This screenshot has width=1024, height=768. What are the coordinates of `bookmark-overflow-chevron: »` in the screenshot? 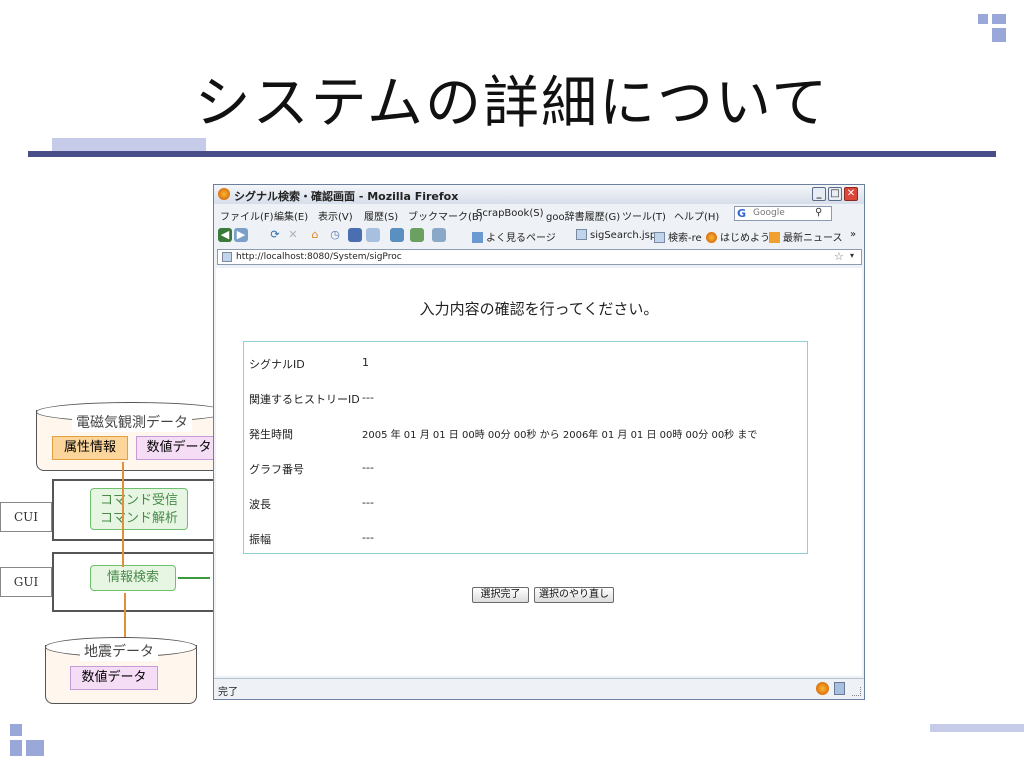 It's located at (853, 234).